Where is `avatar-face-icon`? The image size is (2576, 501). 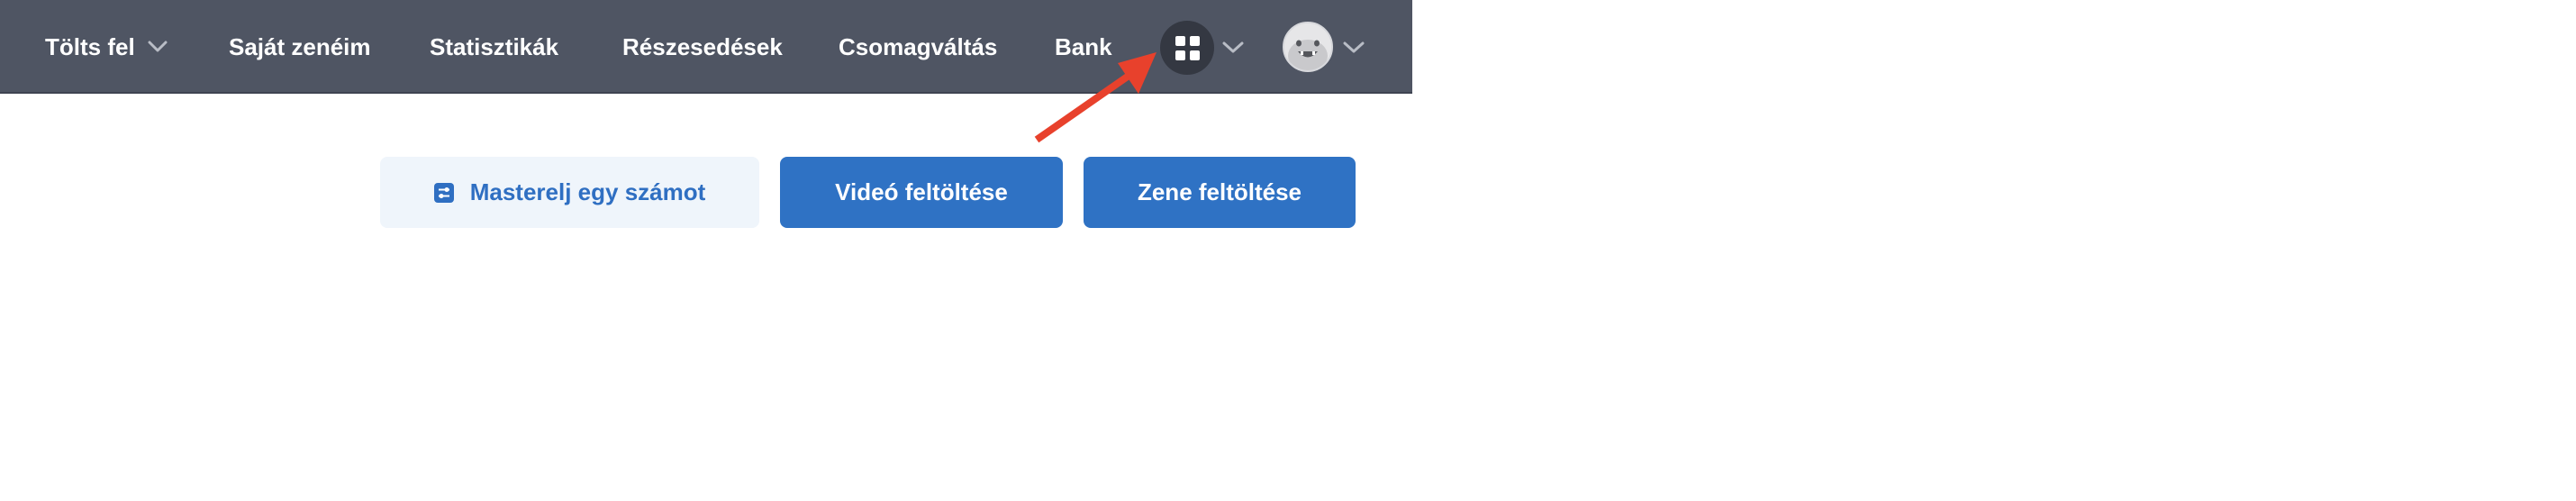
avatar-face-icon is located at coordinates (1307, 46).